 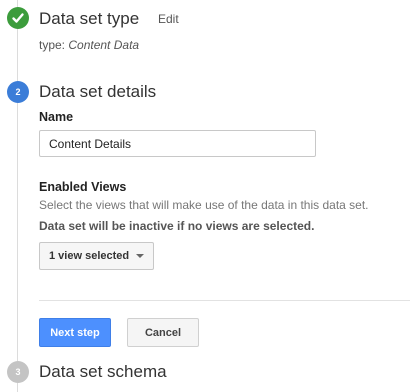 What do you see at coordinates (103, 371) in the screenshot?
I see `step-title-data-set-schema: Data set schema` at bounding box center [103, 371].